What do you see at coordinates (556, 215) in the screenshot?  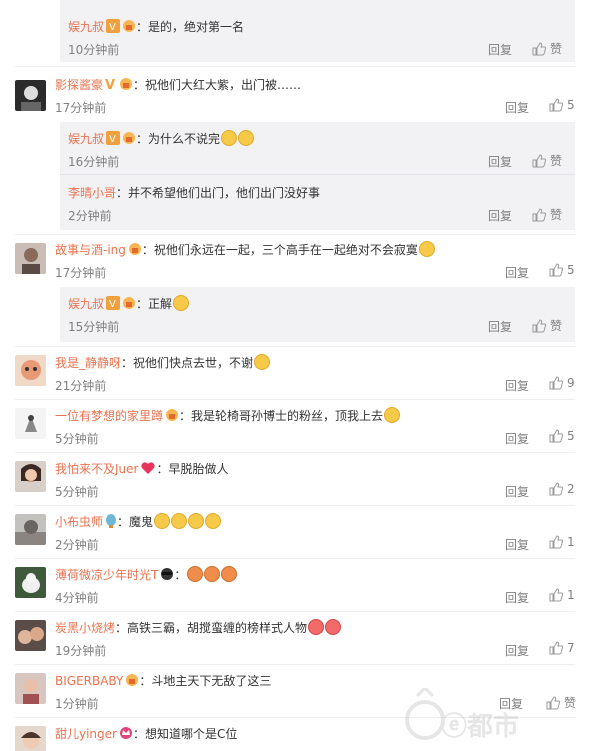 I see `like-count: 赞` at bounding box center [556, 215].